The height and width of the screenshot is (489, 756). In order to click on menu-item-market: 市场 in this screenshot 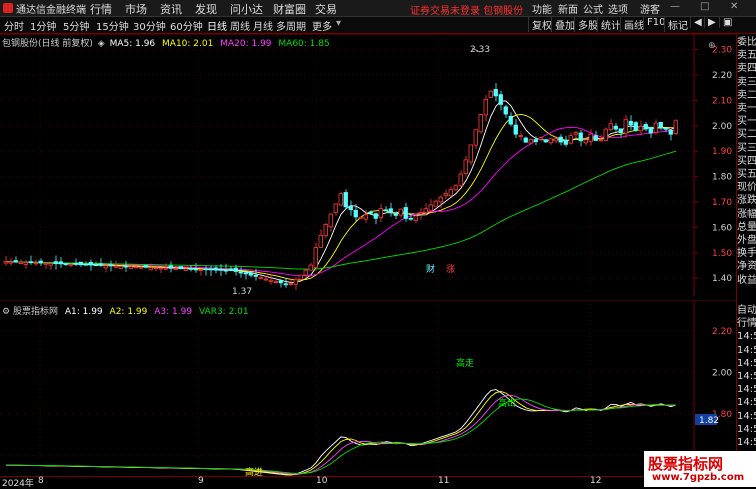, I will do `click(136, 9)`.